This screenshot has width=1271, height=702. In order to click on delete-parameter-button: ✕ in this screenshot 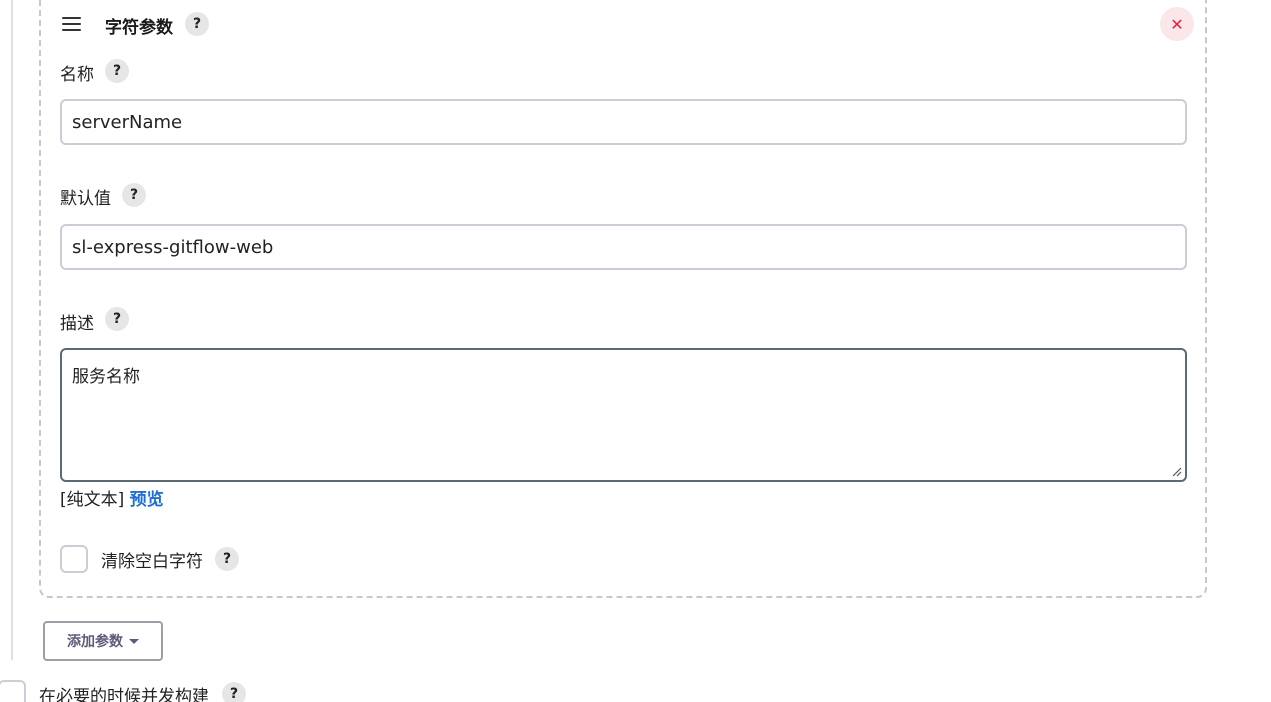, I will do `click(1177, 24)`.